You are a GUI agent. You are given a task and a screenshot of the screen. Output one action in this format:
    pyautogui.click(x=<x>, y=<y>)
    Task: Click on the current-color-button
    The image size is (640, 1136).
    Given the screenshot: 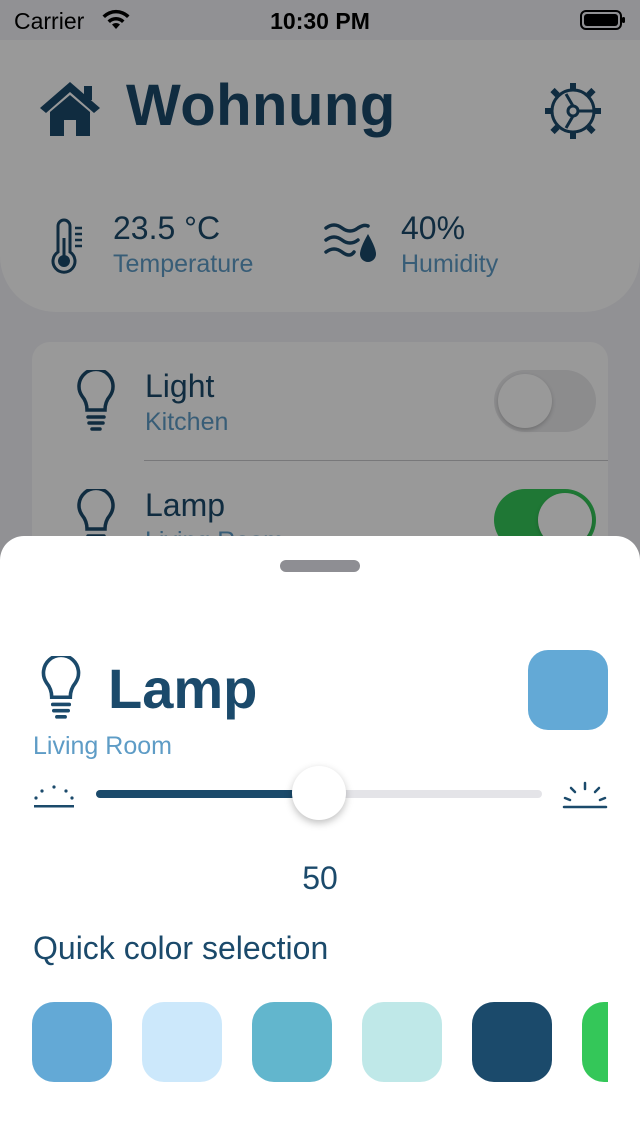 What is the action you would take?
    pyautogui.click(x=568, y=690)
    